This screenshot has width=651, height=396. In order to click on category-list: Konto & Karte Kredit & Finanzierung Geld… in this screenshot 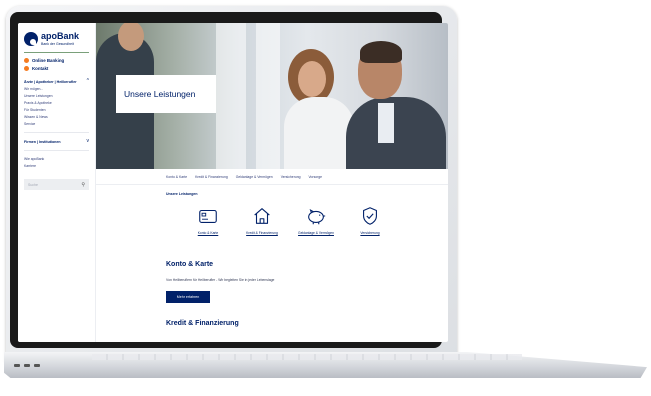, I will do `click(289, 220)`.